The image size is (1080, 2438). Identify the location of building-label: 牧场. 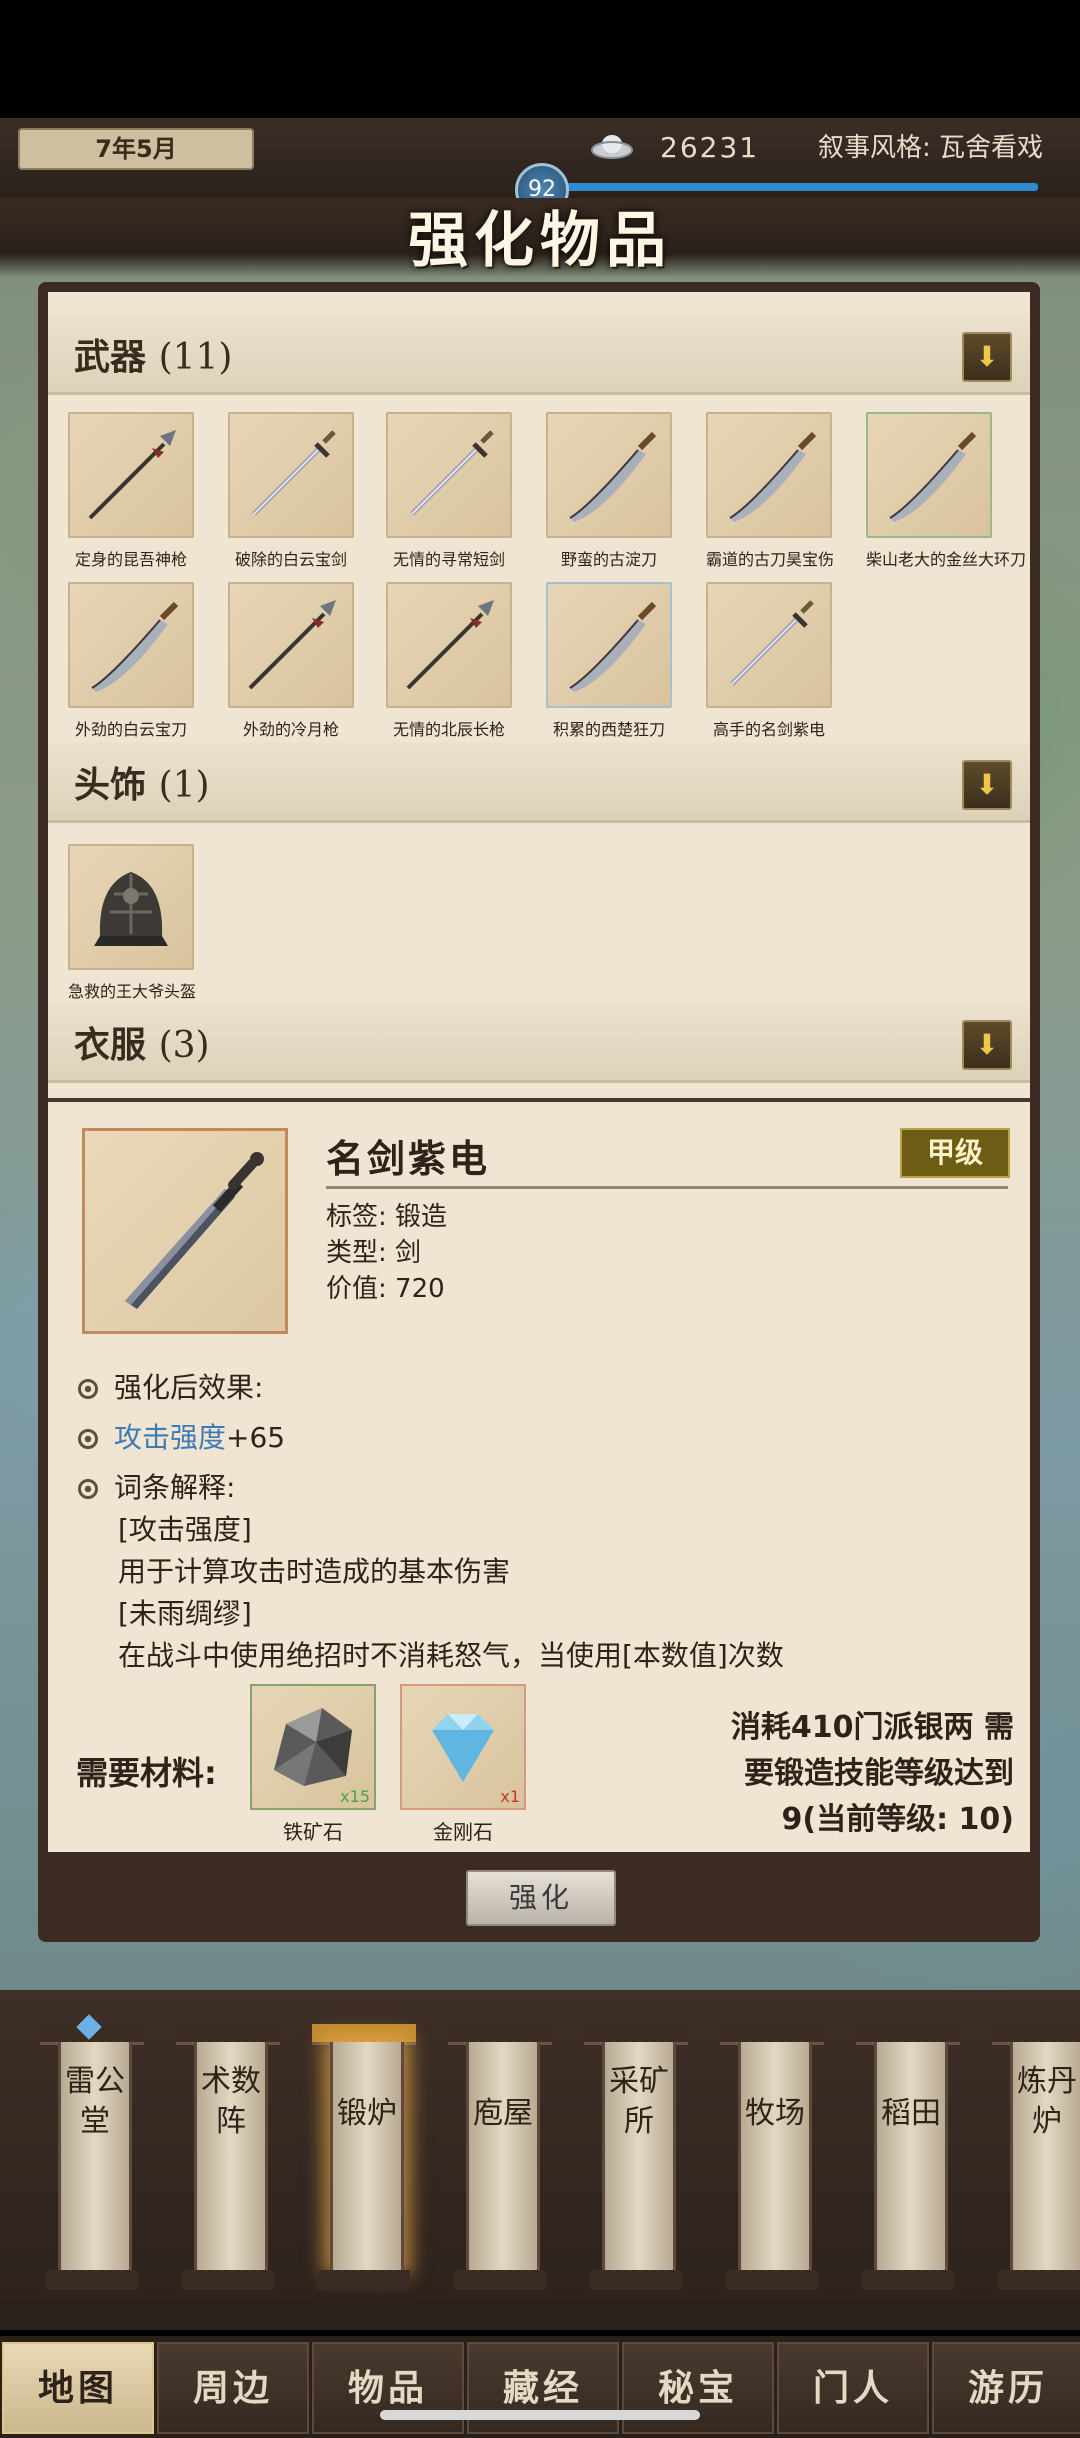
(775, 2113).